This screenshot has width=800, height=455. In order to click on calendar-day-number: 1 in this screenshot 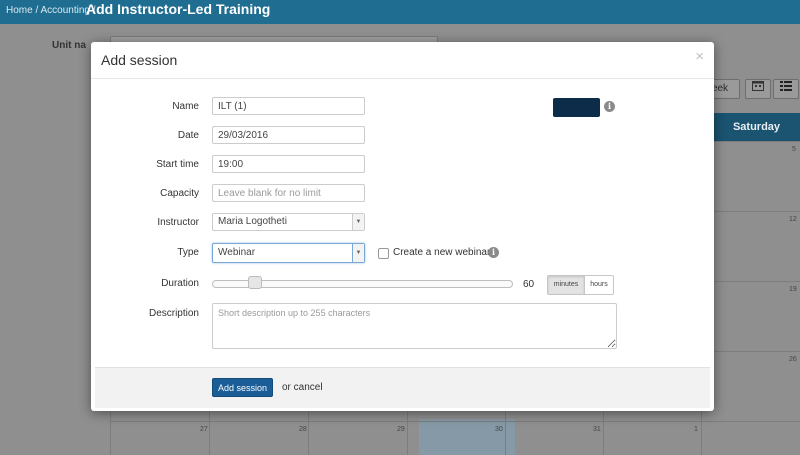, I will do `click(696, 429)`.